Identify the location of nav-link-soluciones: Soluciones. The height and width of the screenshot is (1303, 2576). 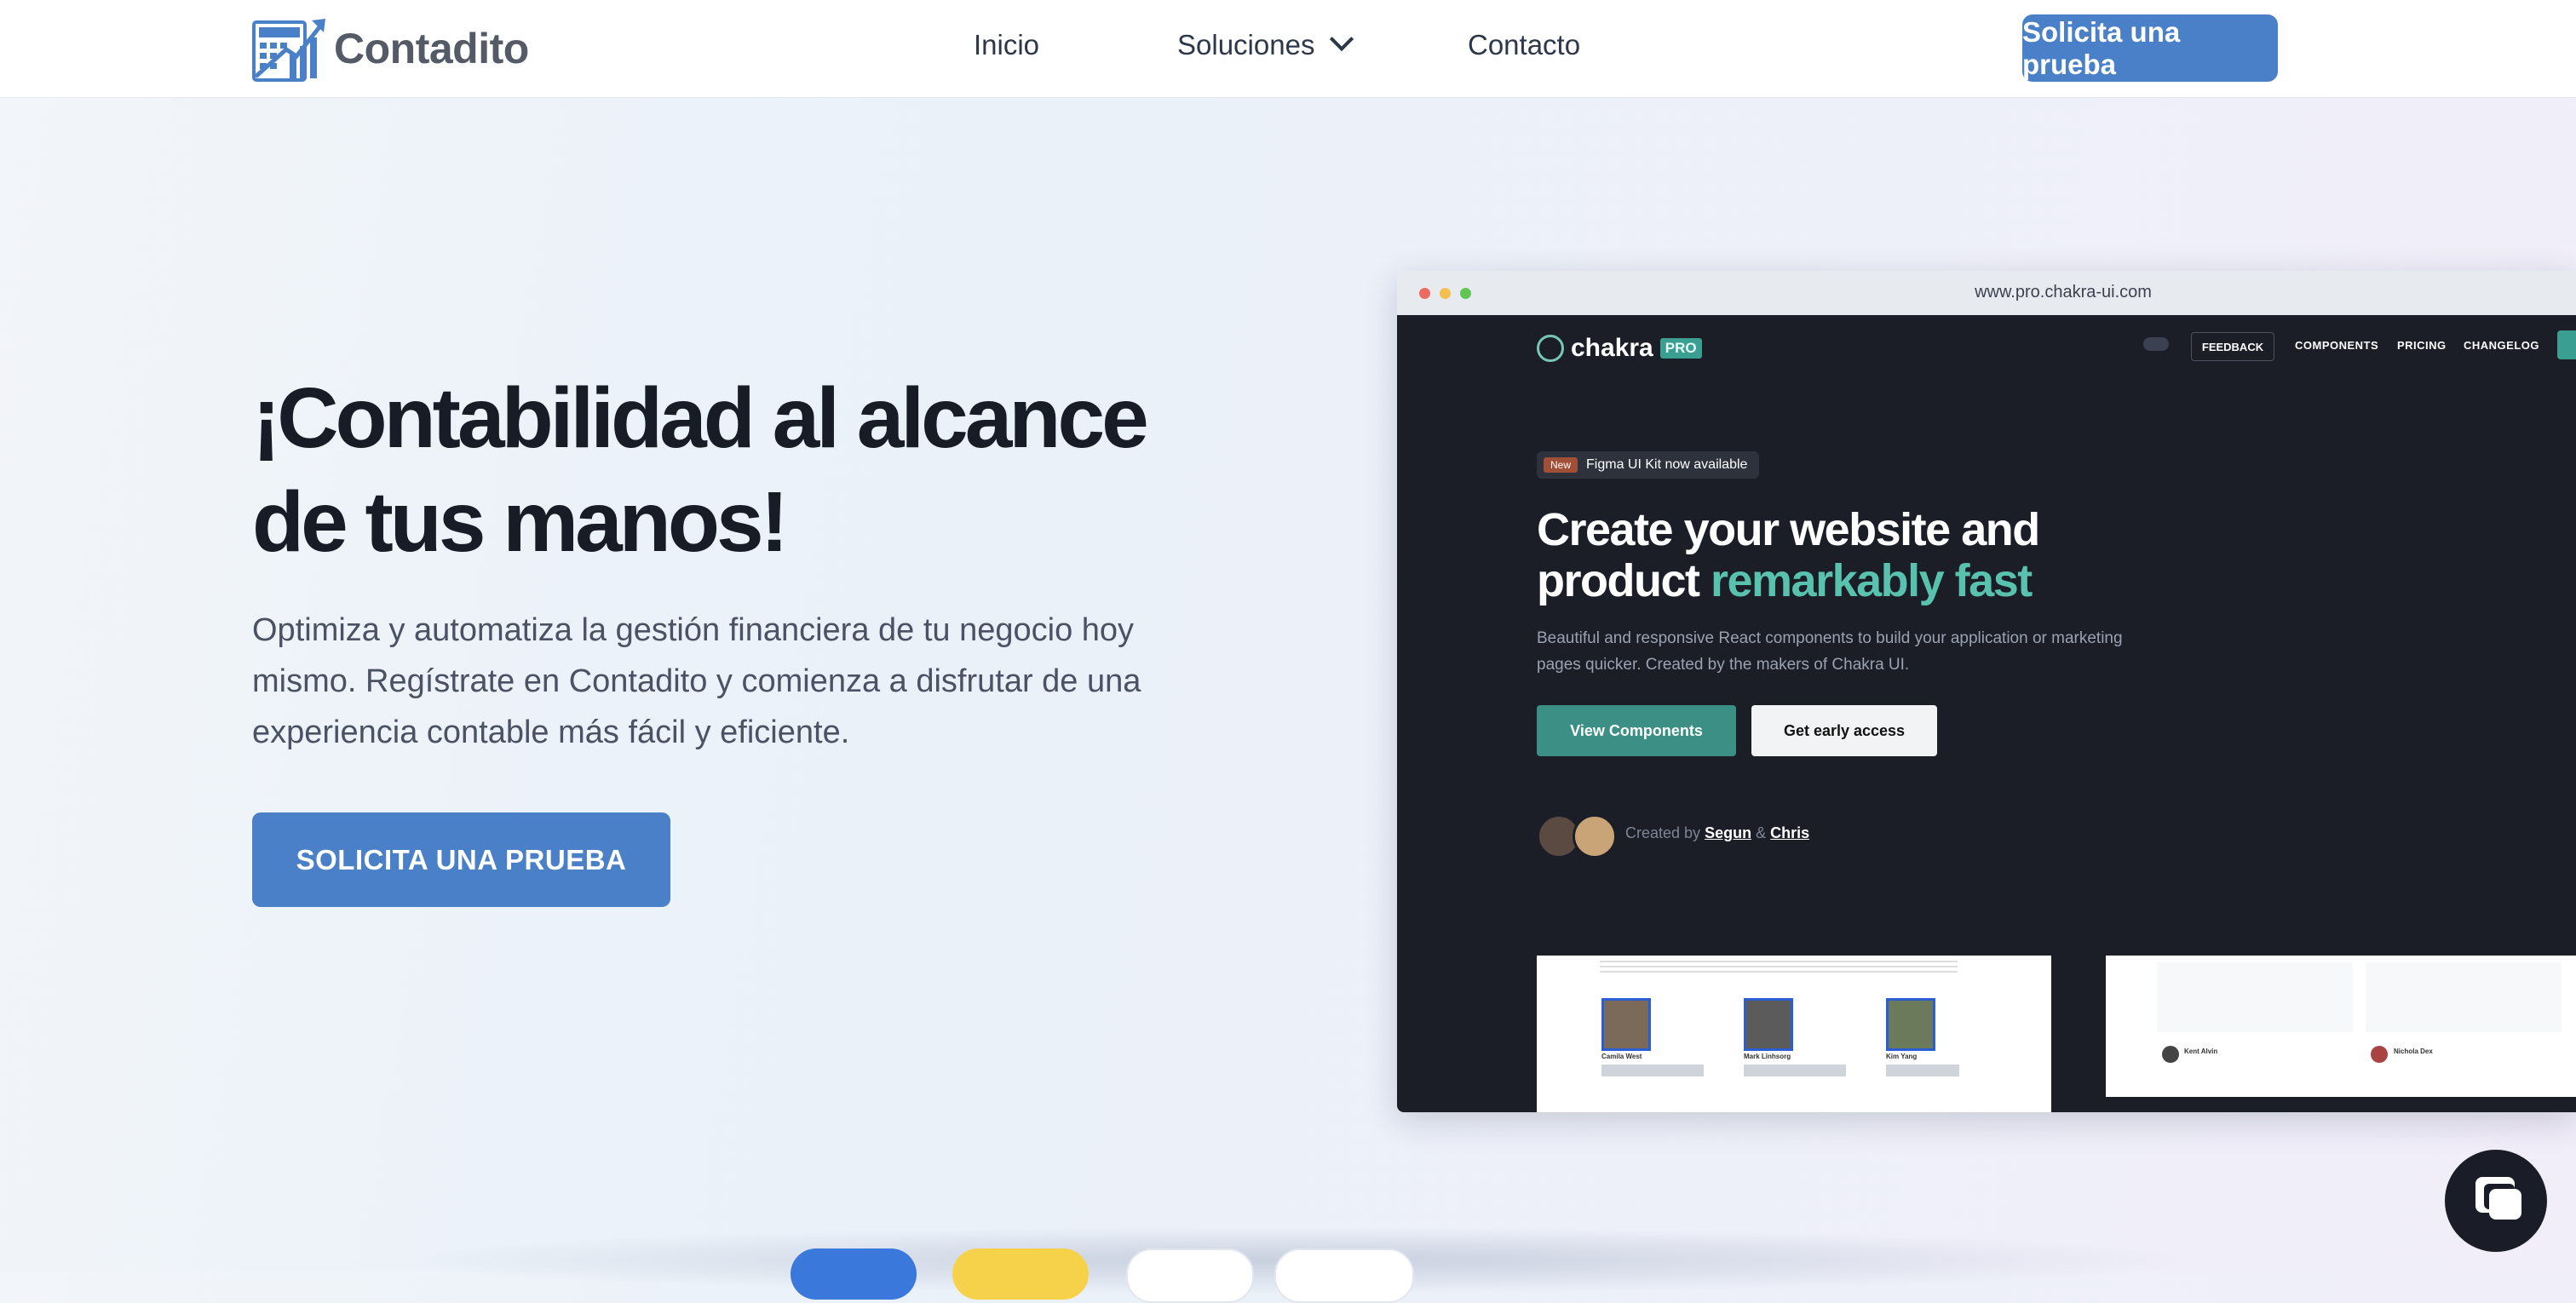
(1265, 44).